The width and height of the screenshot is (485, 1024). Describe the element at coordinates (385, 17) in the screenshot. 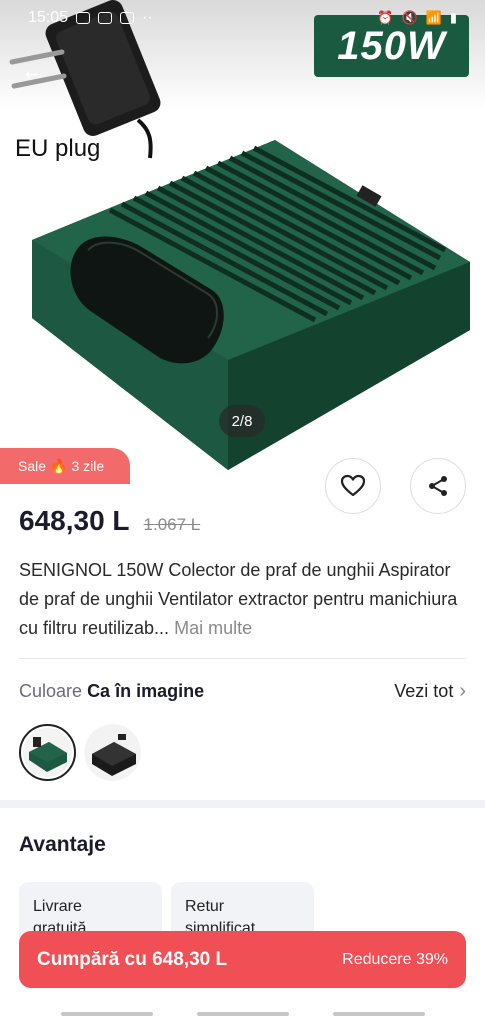

I see `alarm-icon: ⏰` at that location.